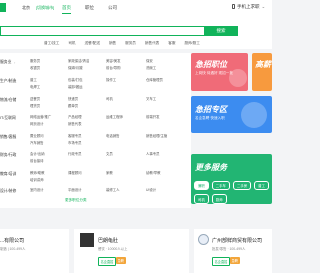  Describe the element at coordinates (211, 167) in the screenshot. I see `more-services-title: 更多服务` at that location.